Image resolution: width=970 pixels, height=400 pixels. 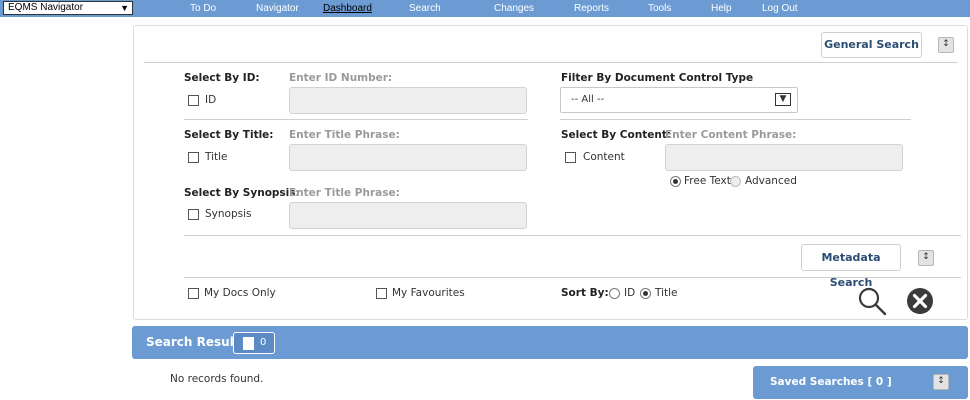 What do you see at coordinates (871, 45) in the screenshot?
I see `general-search-button: General Search` at bounding box center [871, 45].